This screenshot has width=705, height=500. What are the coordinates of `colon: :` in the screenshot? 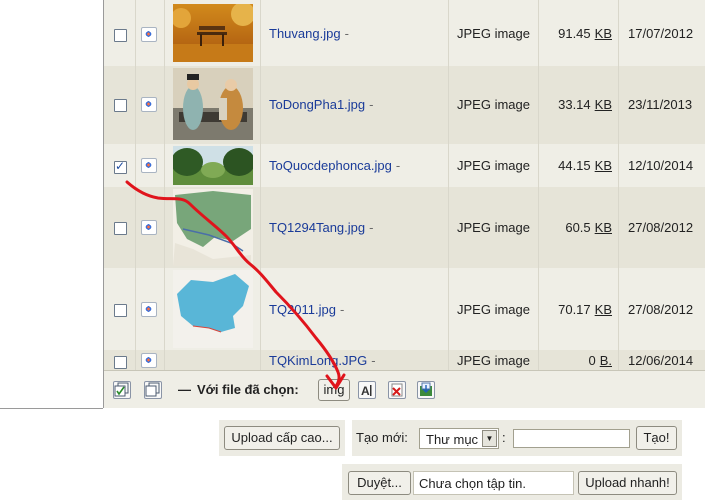 It's located at (504, 437).